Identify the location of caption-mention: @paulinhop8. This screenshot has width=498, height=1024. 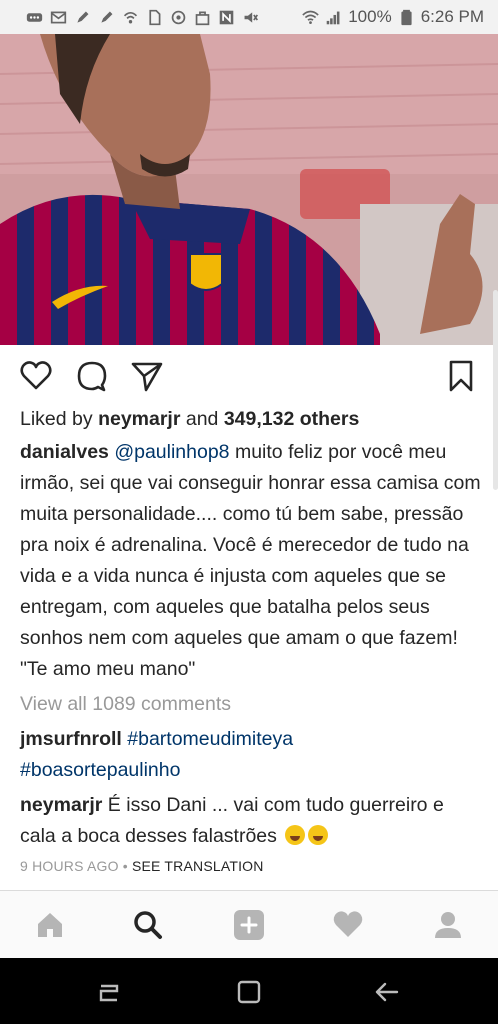
(171, 452).